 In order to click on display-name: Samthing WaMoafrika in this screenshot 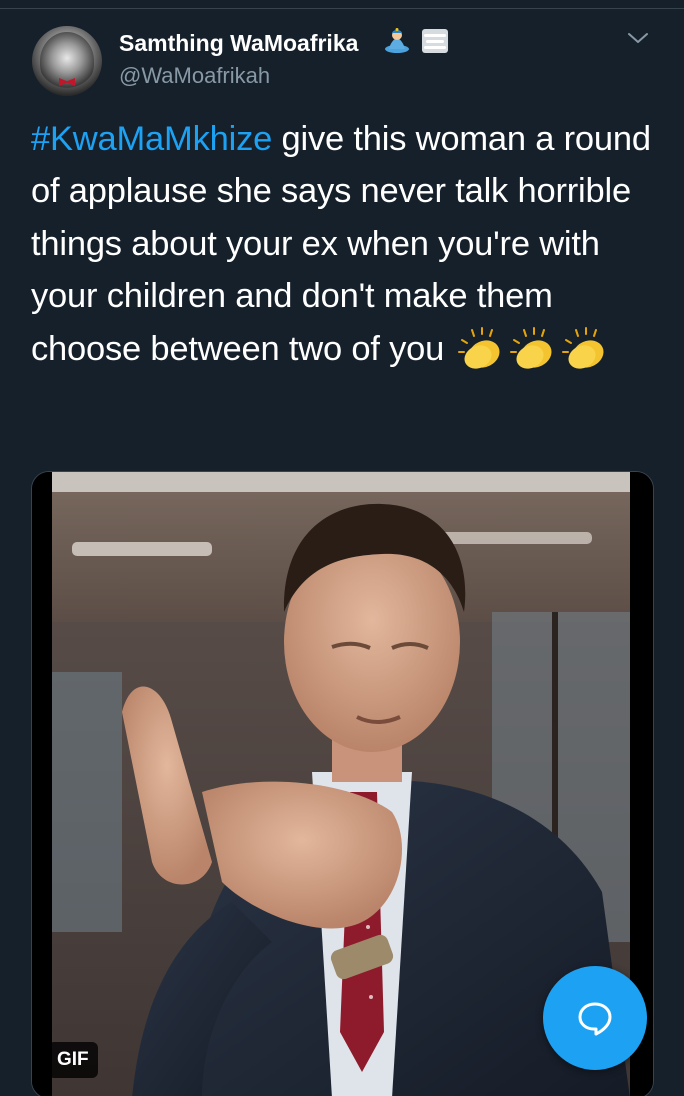, I will do `click(238, 43)`.